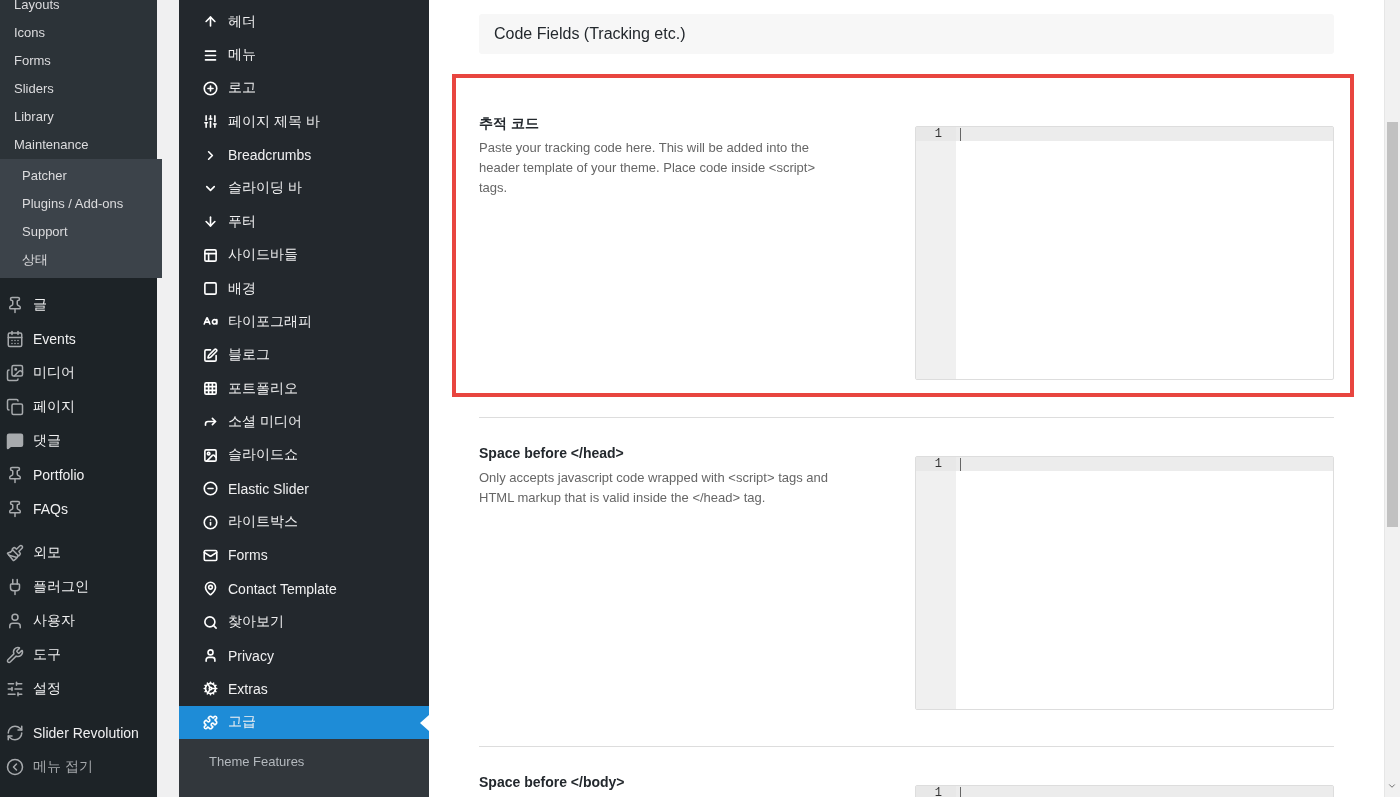 This screenshot has width=1400, height=797. I want to click on menu-item: Slider Revolution, so click(78, 733).